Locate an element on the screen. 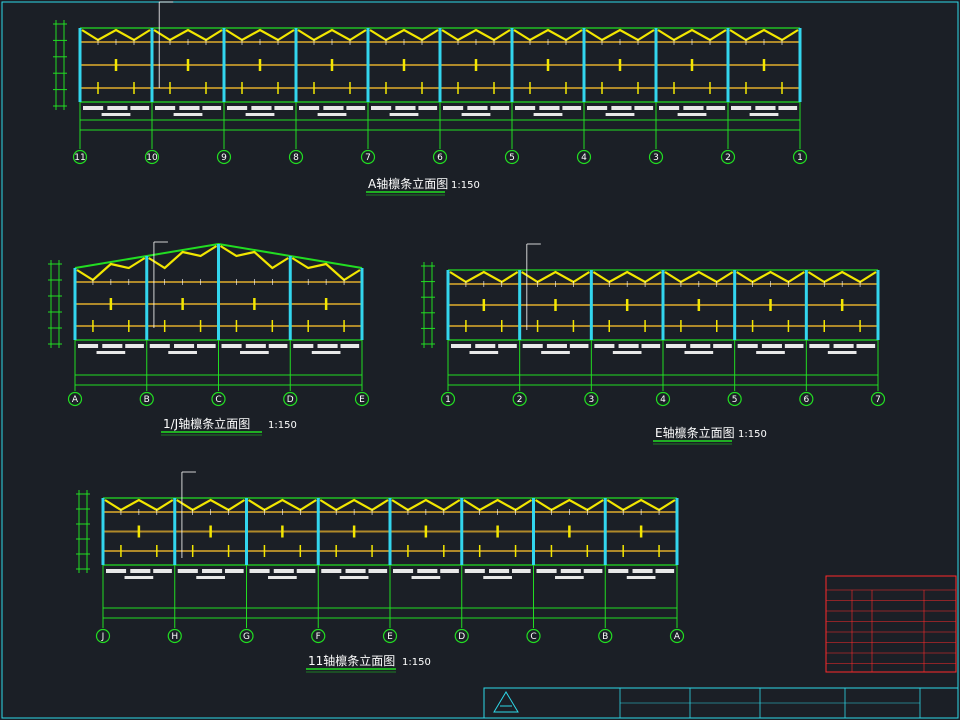 The image size is (960, 720). axis-label: 1 is located at coordinates (800, 158).